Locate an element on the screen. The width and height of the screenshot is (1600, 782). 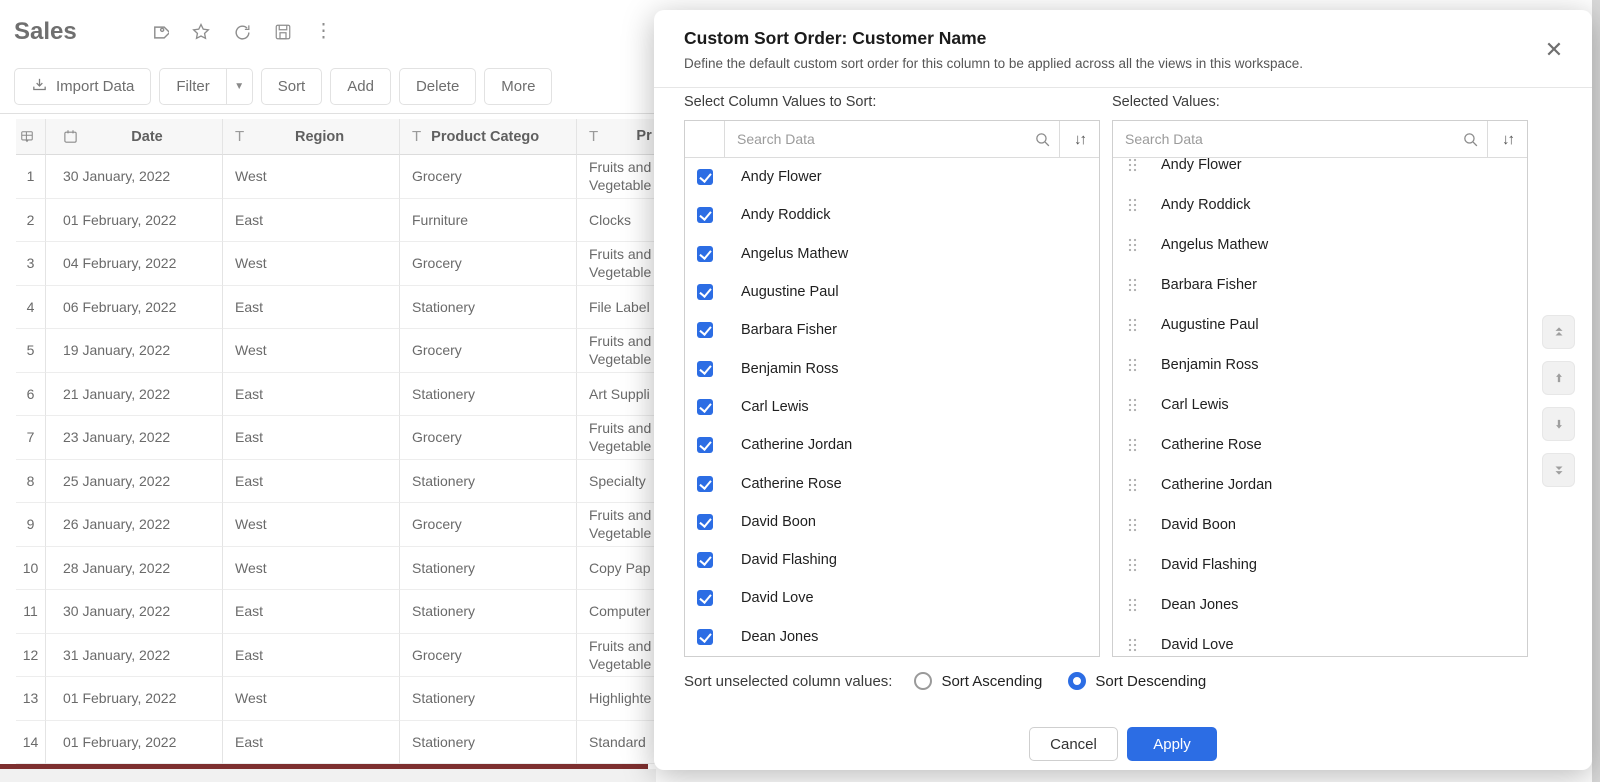
date-cell: 21 January, 2022 is located at coordinates (134, 394).